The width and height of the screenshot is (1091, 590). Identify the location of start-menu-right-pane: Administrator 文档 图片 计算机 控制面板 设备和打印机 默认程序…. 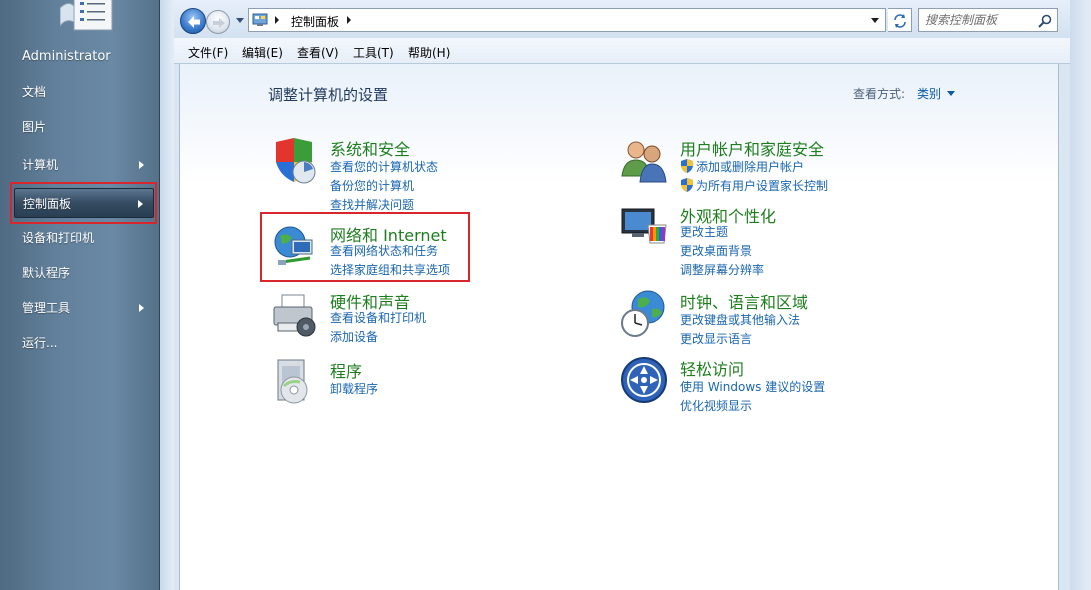
(80, 295).